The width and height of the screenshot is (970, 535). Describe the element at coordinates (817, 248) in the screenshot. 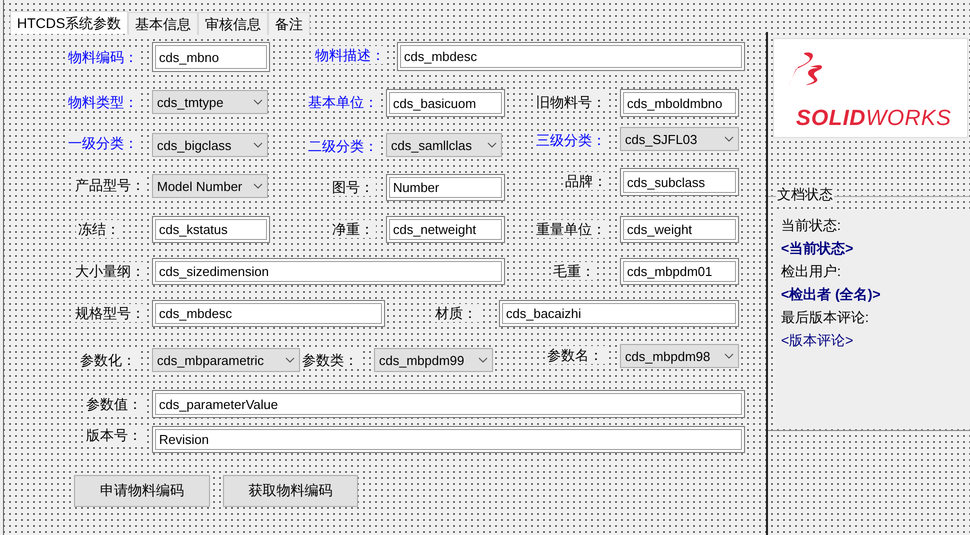

I see `status-value: <当前状态>` at that location.